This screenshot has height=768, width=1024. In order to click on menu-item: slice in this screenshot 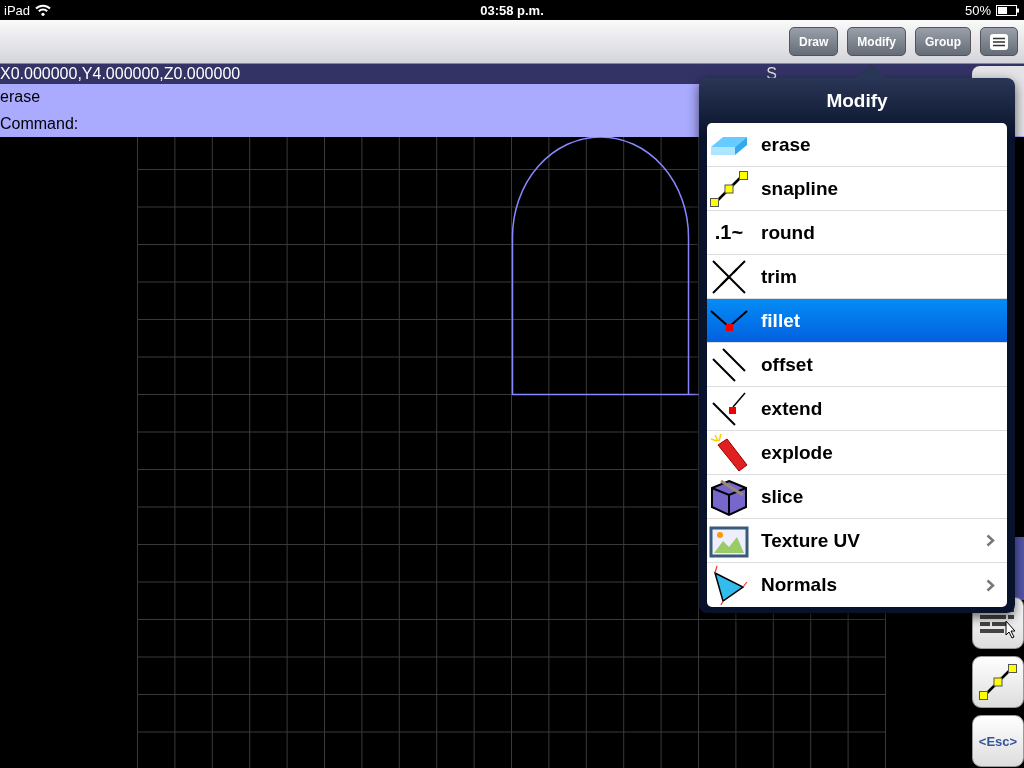, I will do `click(857, 497)`.